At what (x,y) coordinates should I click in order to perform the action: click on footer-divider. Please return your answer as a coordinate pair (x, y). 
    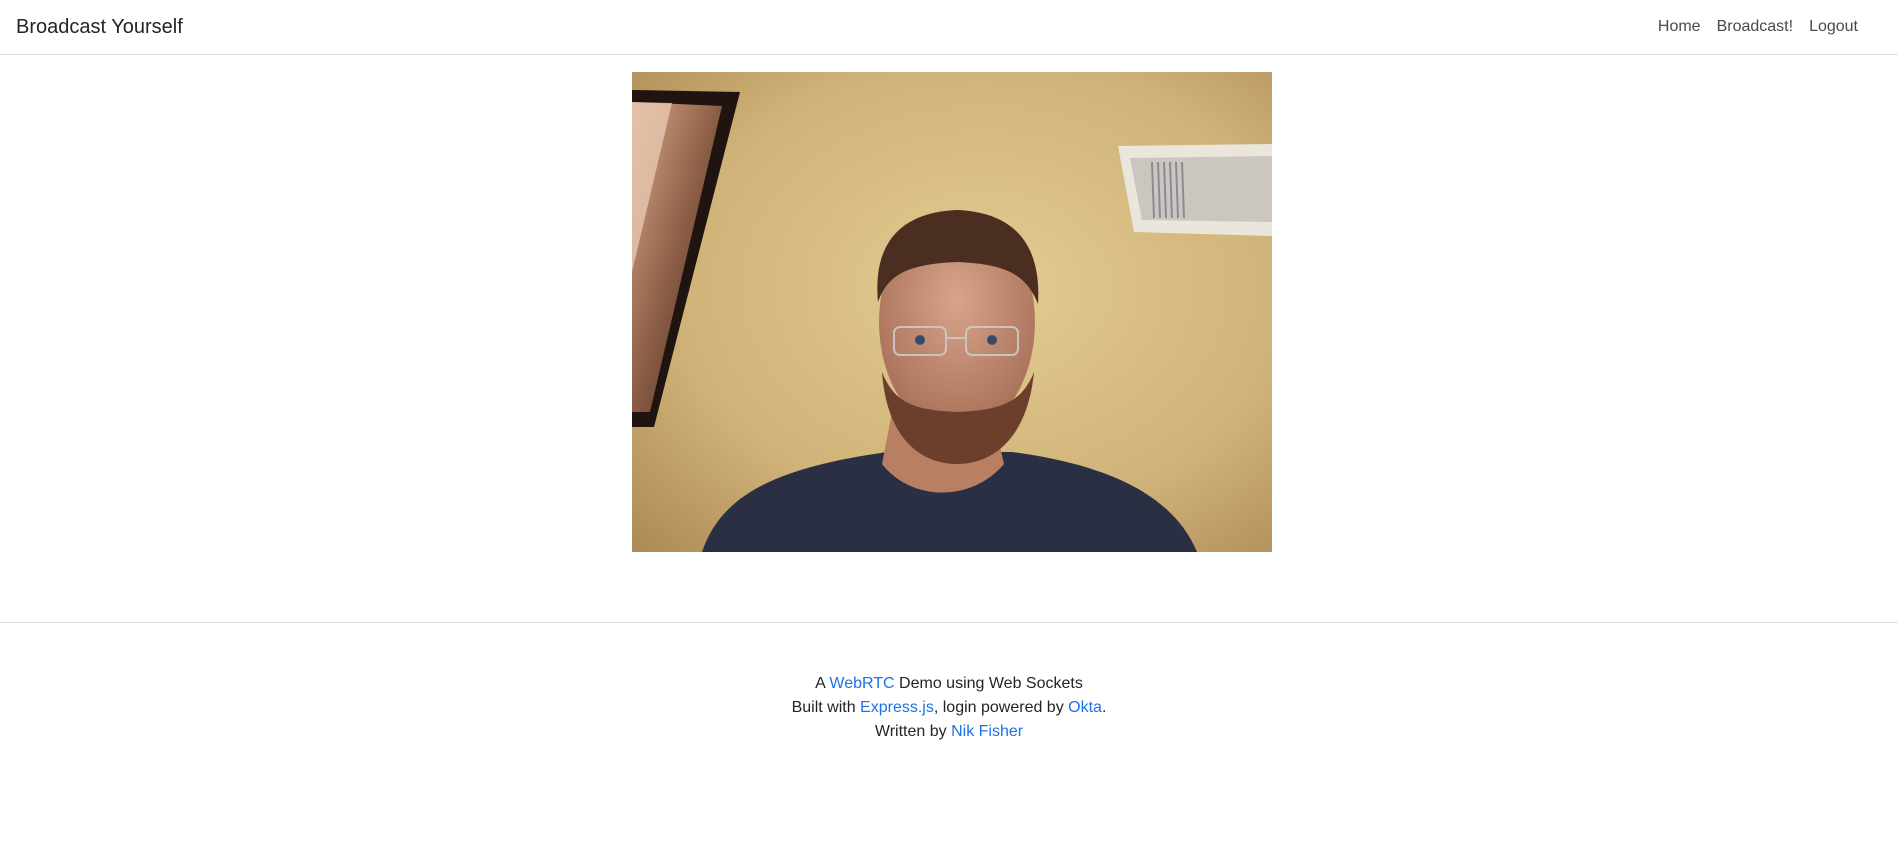
    Looking at the image, I should click on (949, 622).